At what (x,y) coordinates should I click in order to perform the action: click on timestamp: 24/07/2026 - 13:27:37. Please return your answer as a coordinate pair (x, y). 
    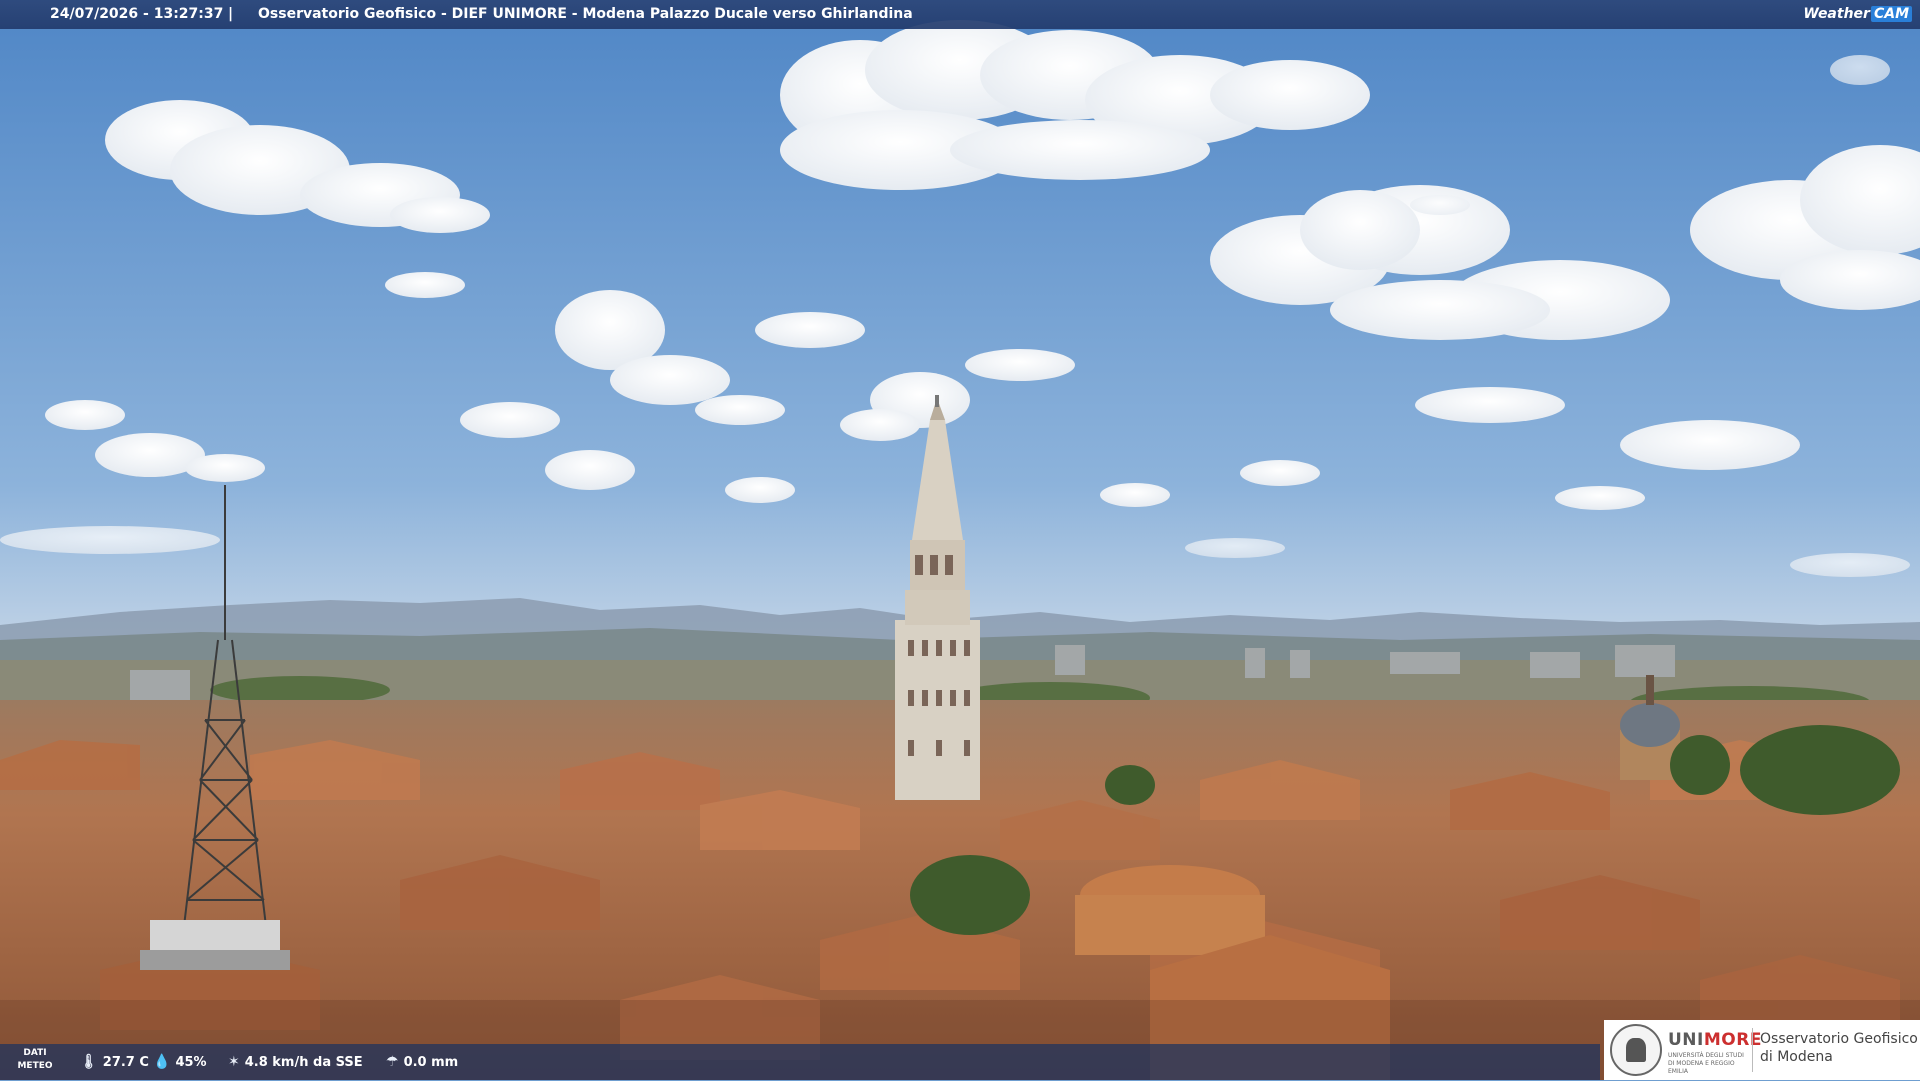
    Looking at the image, I should click on (137, 14).